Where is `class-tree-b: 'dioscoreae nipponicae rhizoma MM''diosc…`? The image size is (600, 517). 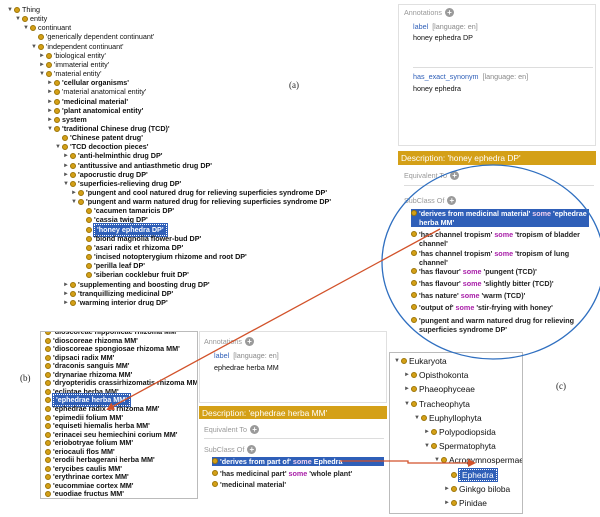
class-tree-b: 'dioscoreae nipponicae rhizoma MM''diosc… is located at coordinates (119, 415).